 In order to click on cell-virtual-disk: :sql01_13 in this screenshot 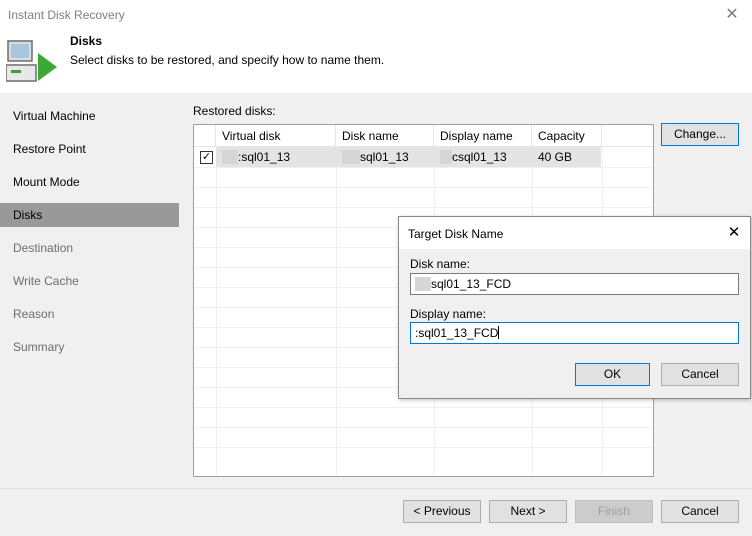, I will do `click(256, 157)`.